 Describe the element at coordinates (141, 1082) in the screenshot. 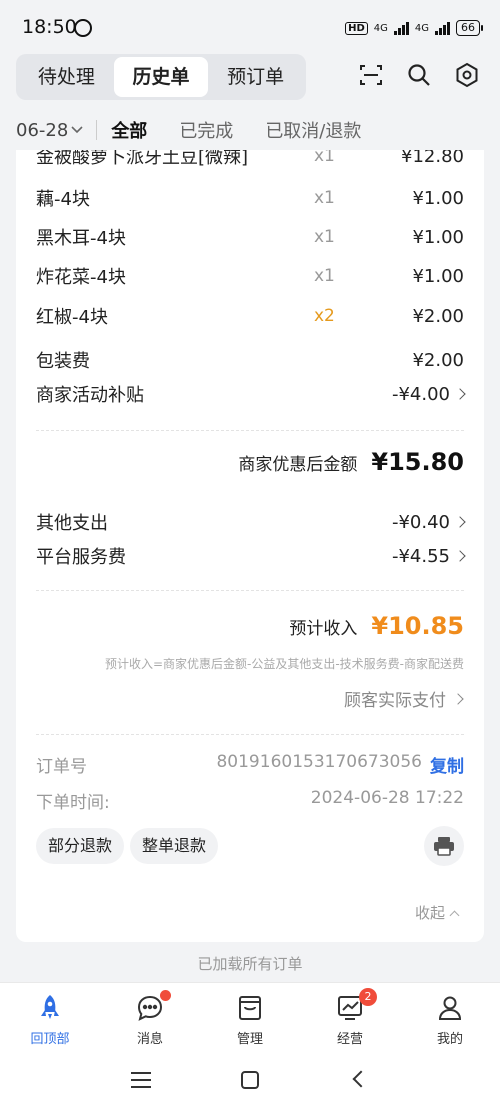

I see `menu-icon` at that location.